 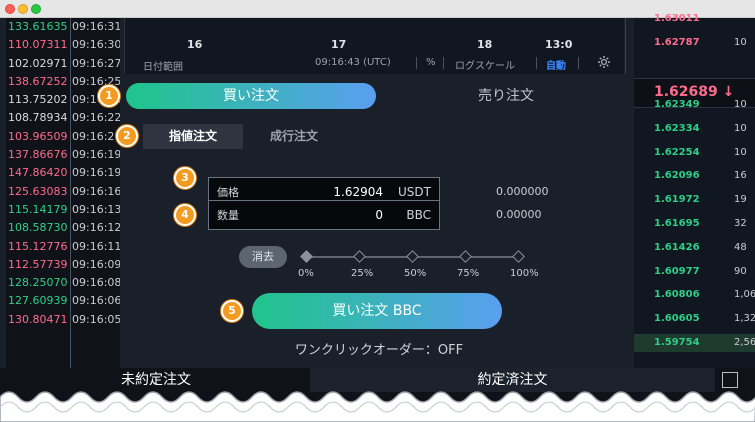 I want to click on amount-field: 数量 0 BBC, so click(x=324, y=215).